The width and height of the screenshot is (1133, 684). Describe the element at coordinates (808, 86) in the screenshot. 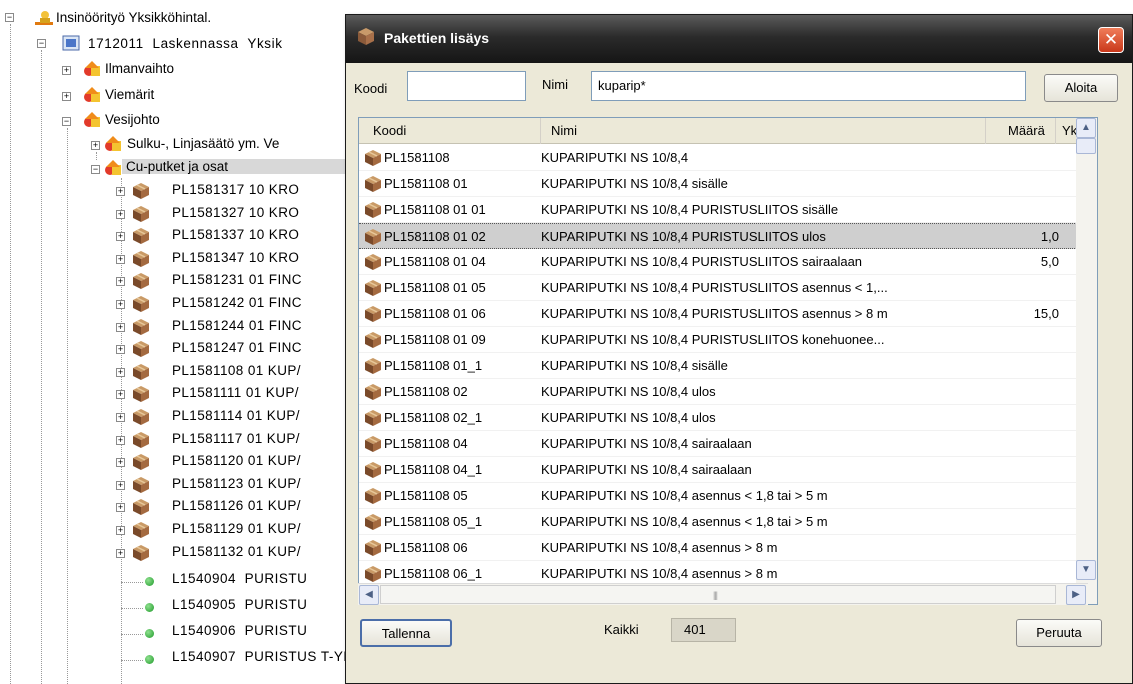

I see `nimi-input: kuparip*` at that location.